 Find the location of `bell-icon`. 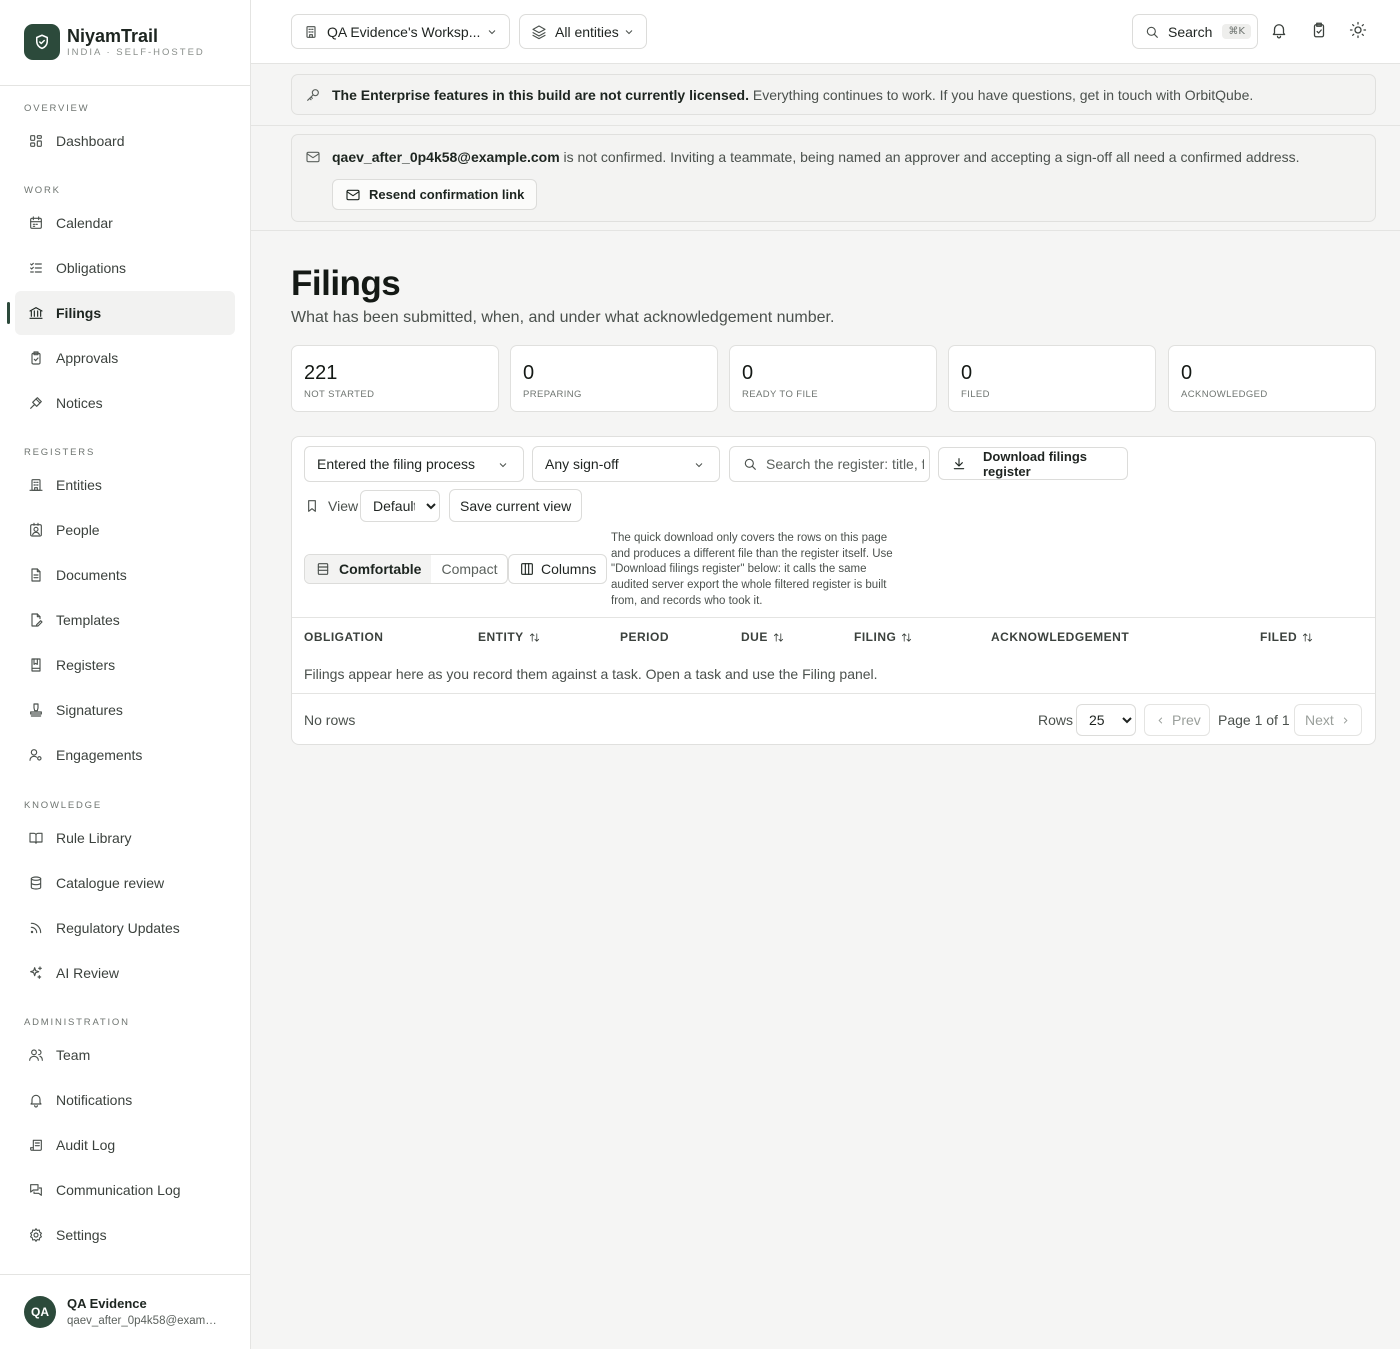

bell-icon is located at coordinates (1279, 30).